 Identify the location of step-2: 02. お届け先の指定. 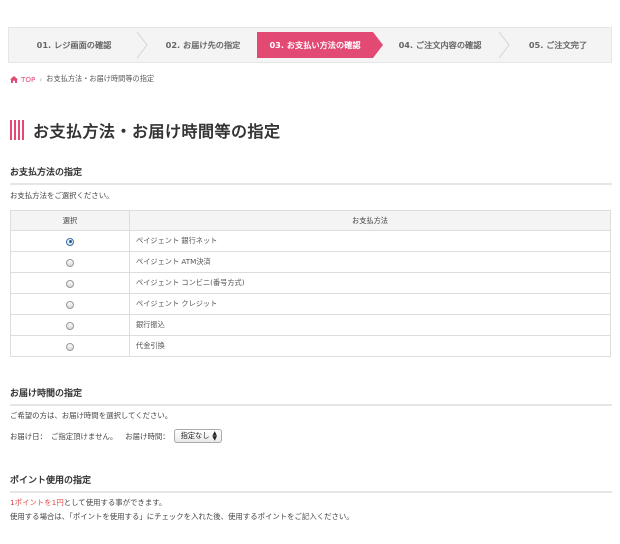
(203, 45).